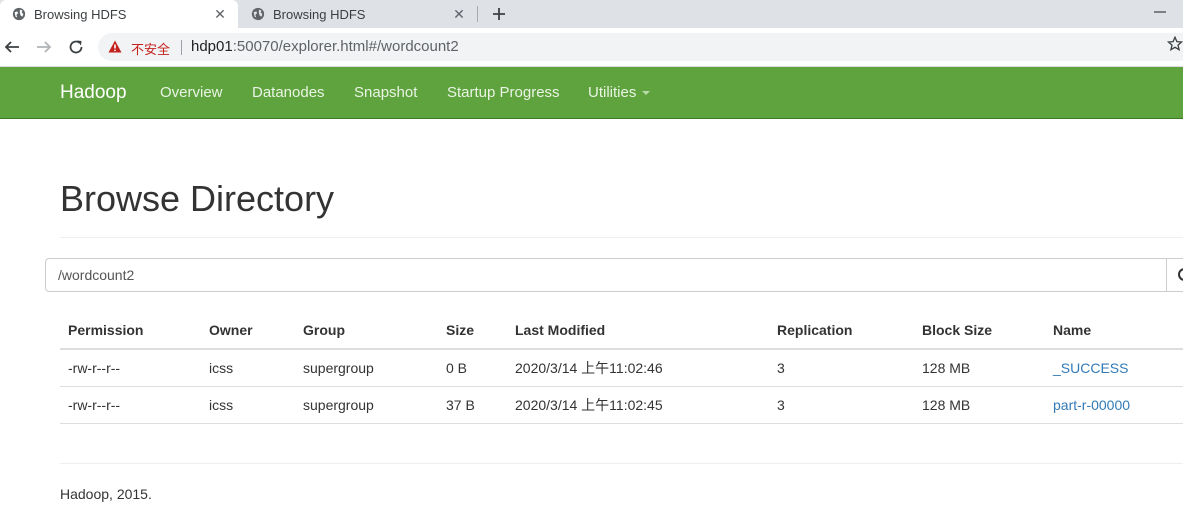 This screenshot has width=1183, height=530. I want to click on column-header-last-modified: Last Modified, so click(638, 331).